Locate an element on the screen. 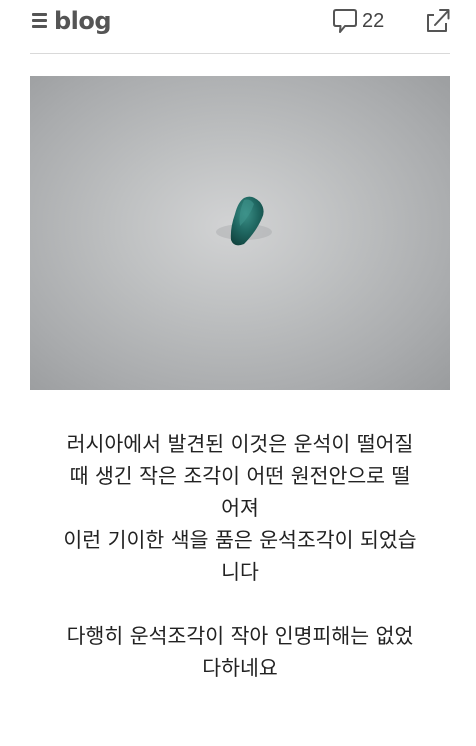 This screenshot has height=746, width=476. post-paragraph: 다행히 운석조각이 작아 인명피해는 없었 다하네요 is located at coordinates (240, 652).